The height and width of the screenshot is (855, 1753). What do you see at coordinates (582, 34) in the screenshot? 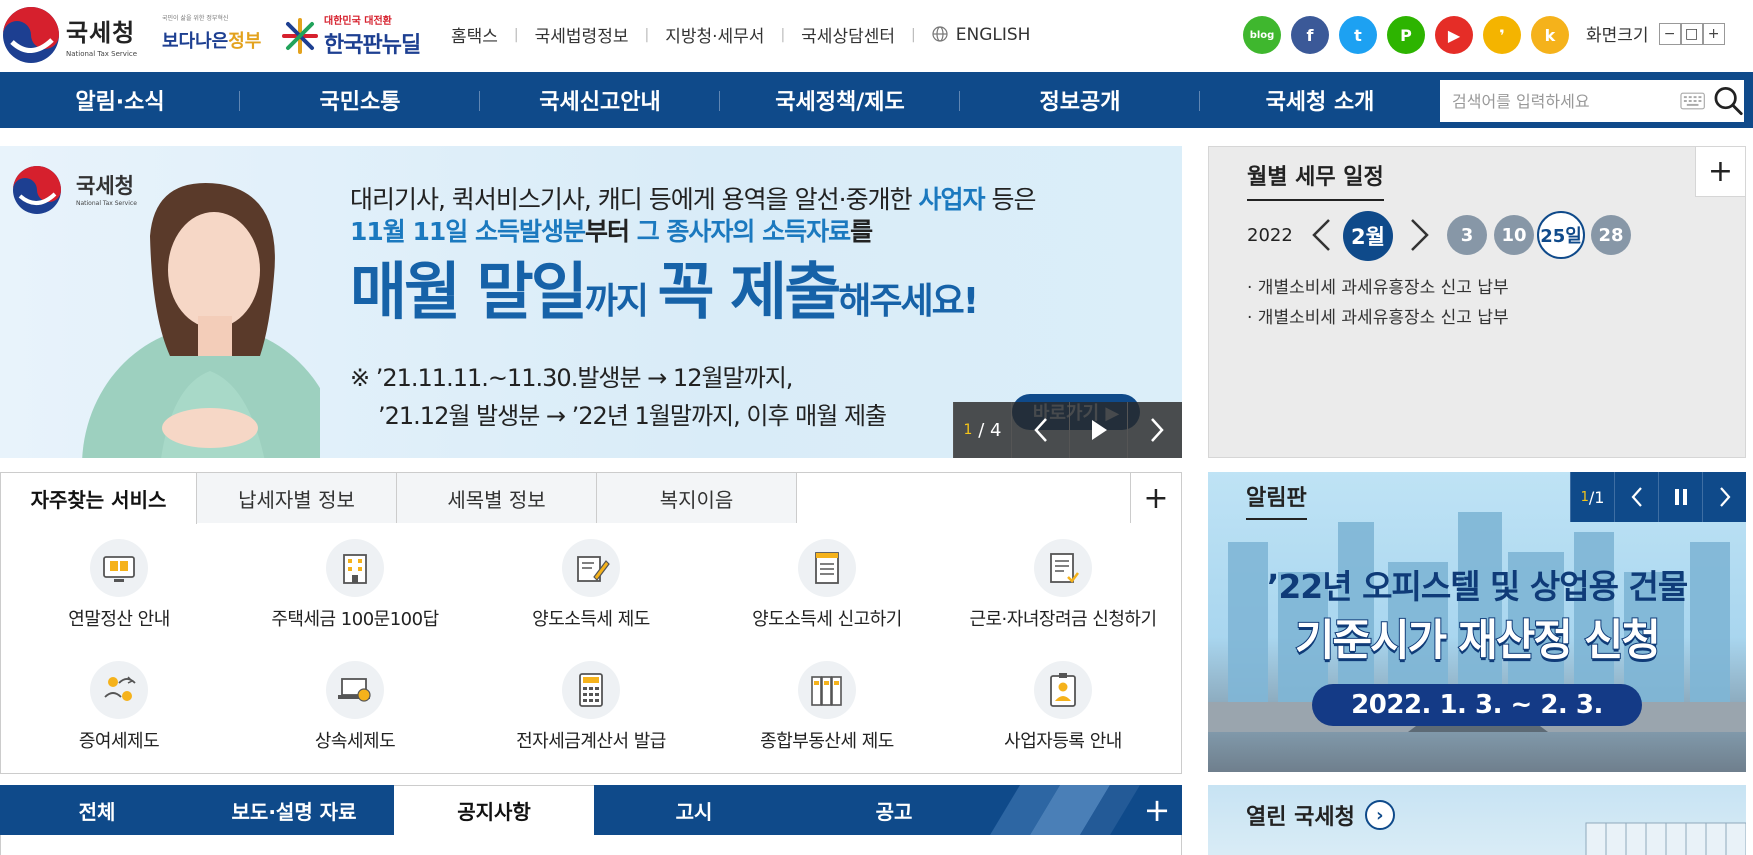
I see `nav-tax-law-info: 국세법령정보` at bounding box center [582, 34].